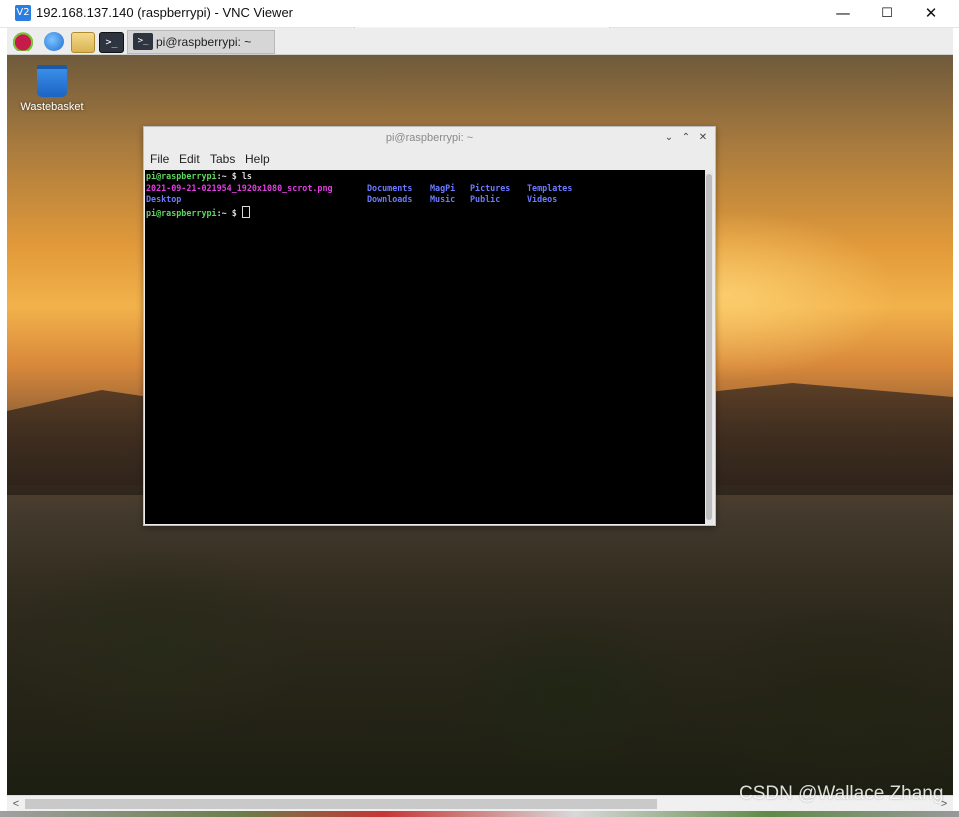 The image size is (959, 817). What do you see at coordinates (23, 41) in the screenshot?
I see `raspberry-menu-icon` at bounding box center [23, 41].